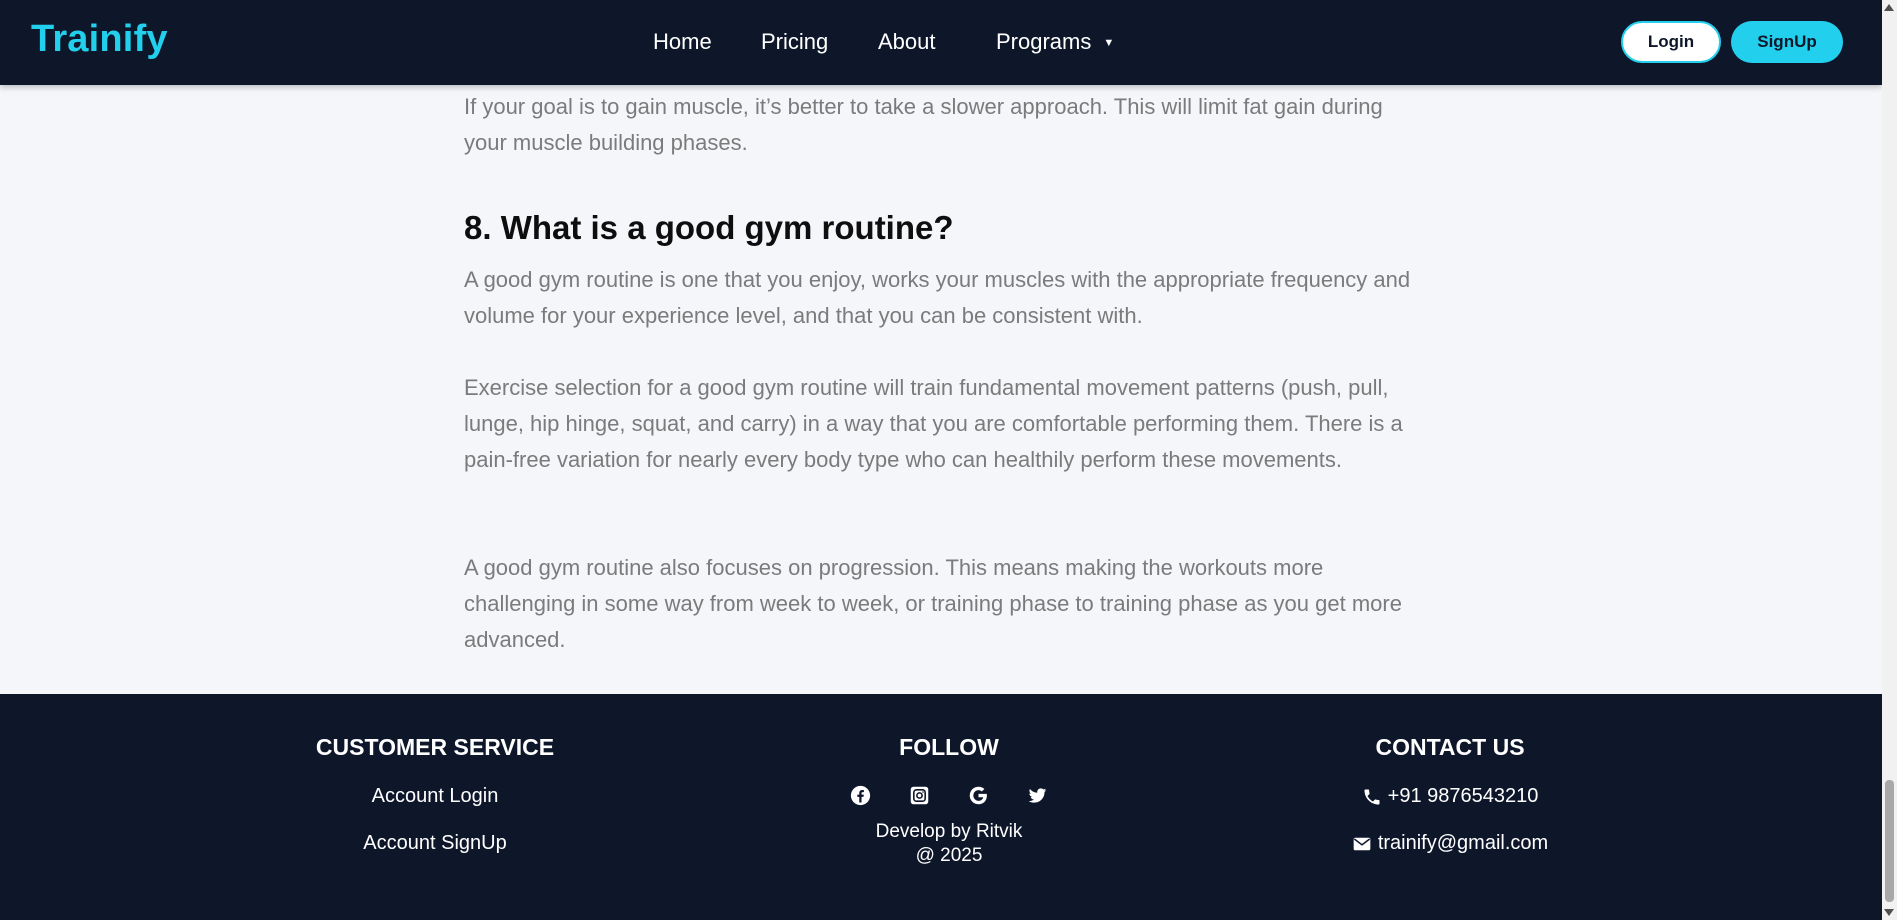 This screenshot has width=1897, height=920. What do you see at coordinates (1889, 912) in the screenshot?
I see `scroll-down-arrow-icon` at bounding box center [1889, 912].